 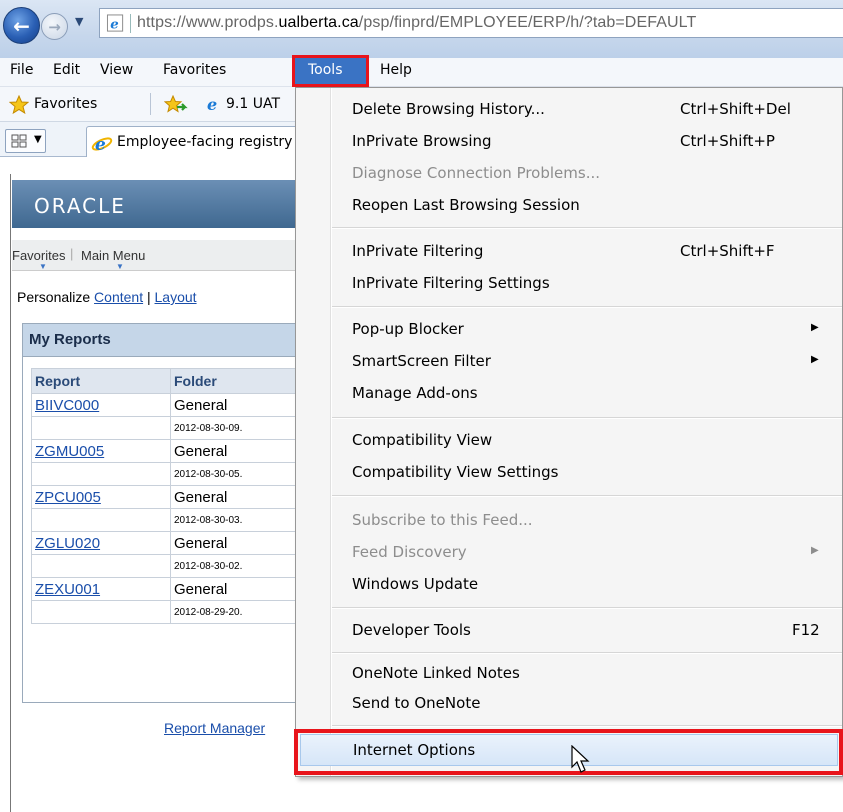 I want to click on menu-item-label: Compatibility View Settings, so click(x=455, y=472).